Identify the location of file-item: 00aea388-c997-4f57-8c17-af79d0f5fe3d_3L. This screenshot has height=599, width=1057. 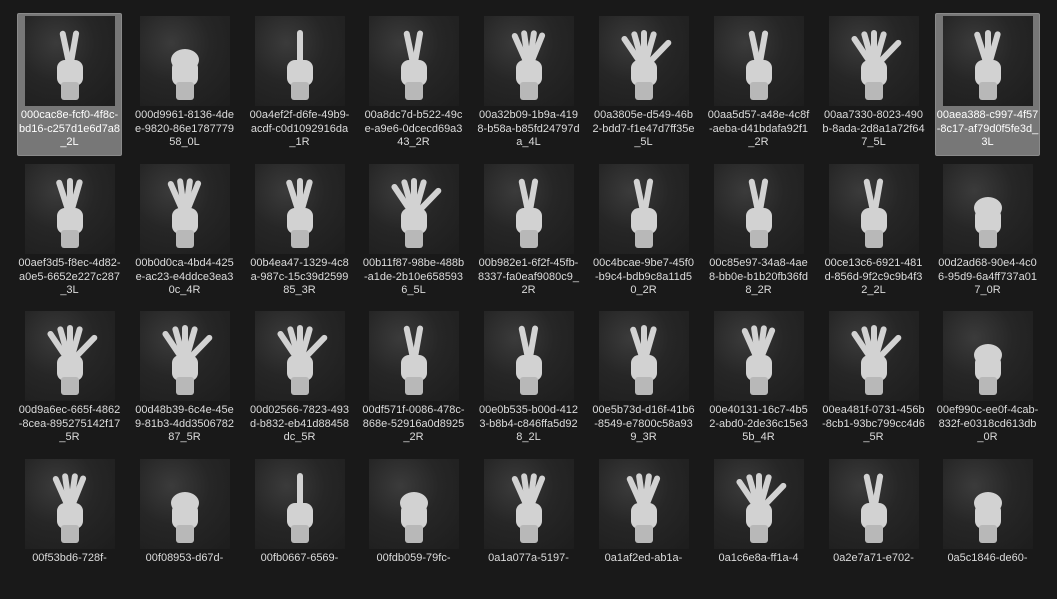
(987, 84).